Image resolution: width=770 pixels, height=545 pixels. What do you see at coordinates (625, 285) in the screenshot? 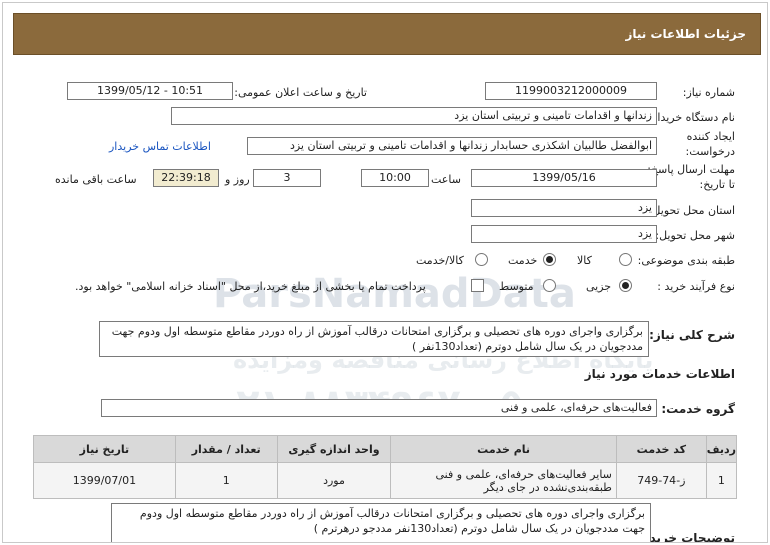
I see `process-radio-minor` at bounding box center [625, 285].